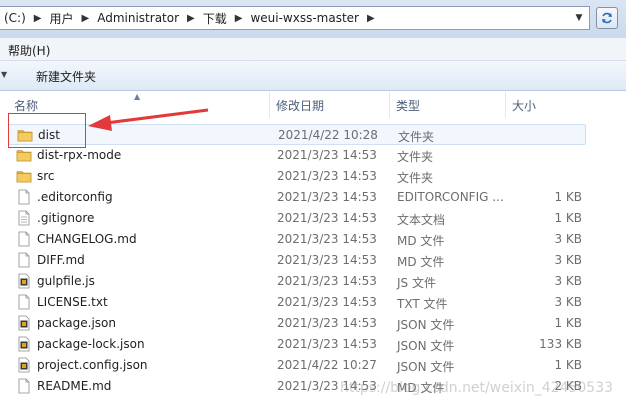 This screenshot has width=626, height=409. I want to click on command-bar: 新建文件夹, so click(313, 76).